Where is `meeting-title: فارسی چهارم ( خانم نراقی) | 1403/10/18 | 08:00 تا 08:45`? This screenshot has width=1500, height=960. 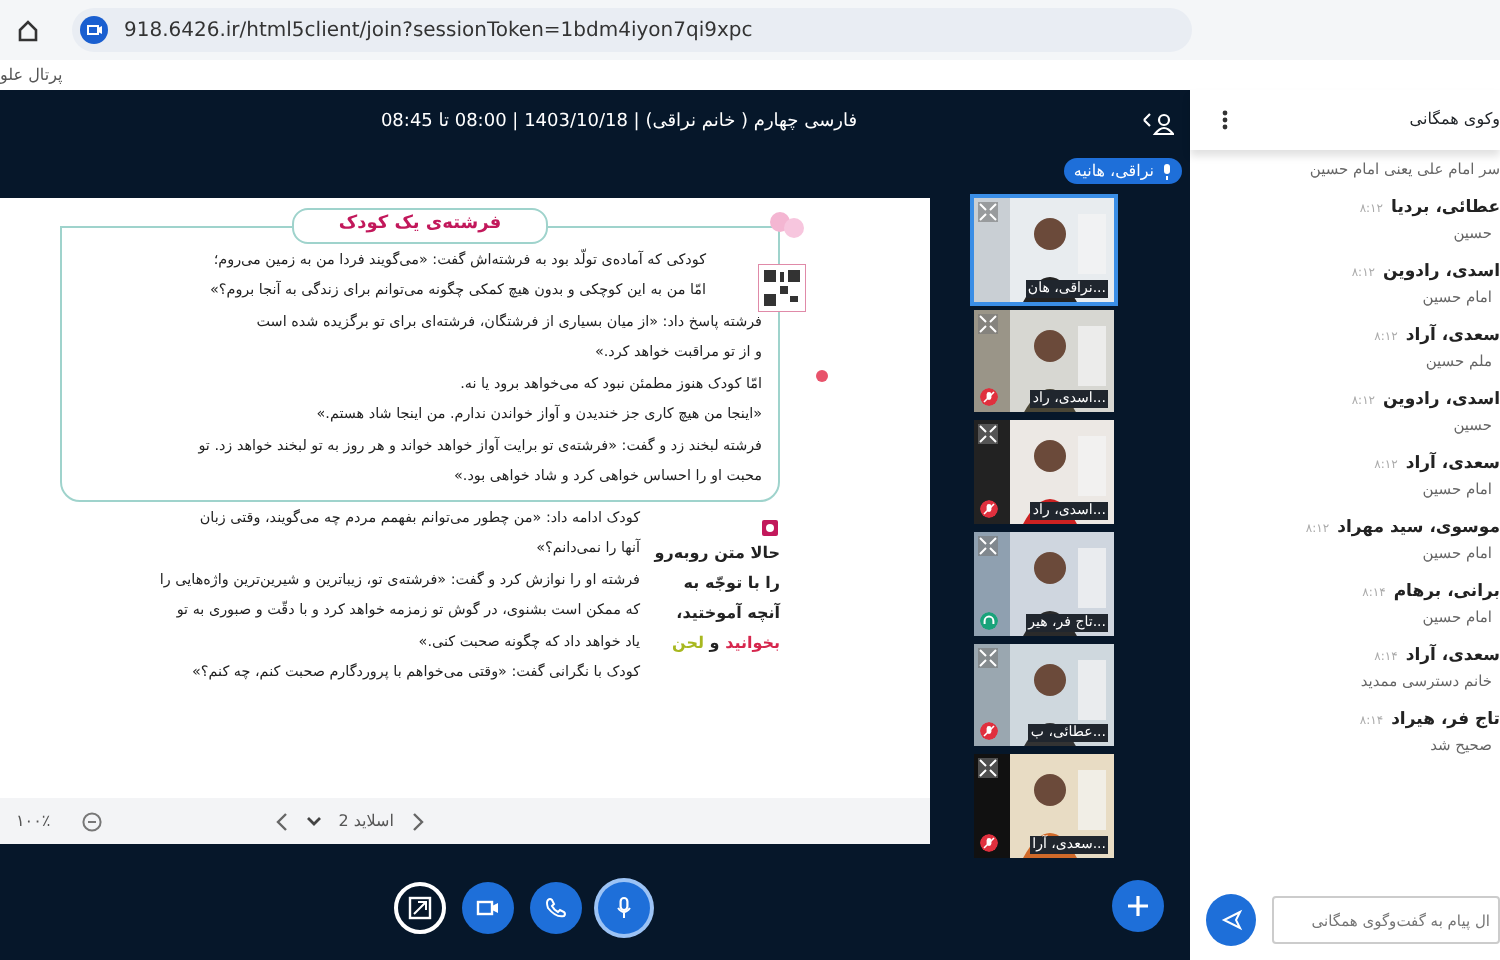 meeting-title: فارسی چهارم ( خانم نراقی) | 1403/10/18 | 08:00 تا 08:45 is located at coordinates (619, 123).